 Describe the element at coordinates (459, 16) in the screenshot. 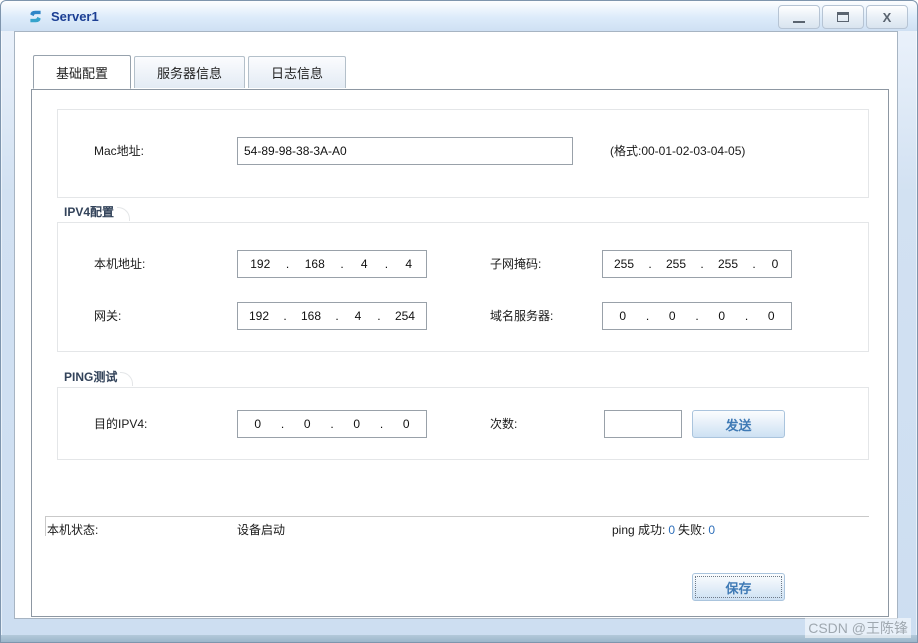

I see `title-bar: Server1 X` at that location.